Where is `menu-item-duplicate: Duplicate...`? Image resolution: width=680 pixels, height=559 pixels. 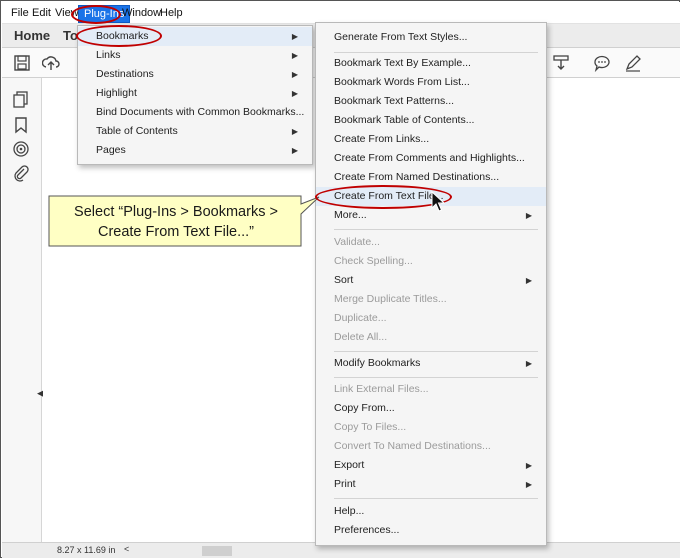
menu-item-duplicate: Duplicate... is located at coordinates (431, 318).